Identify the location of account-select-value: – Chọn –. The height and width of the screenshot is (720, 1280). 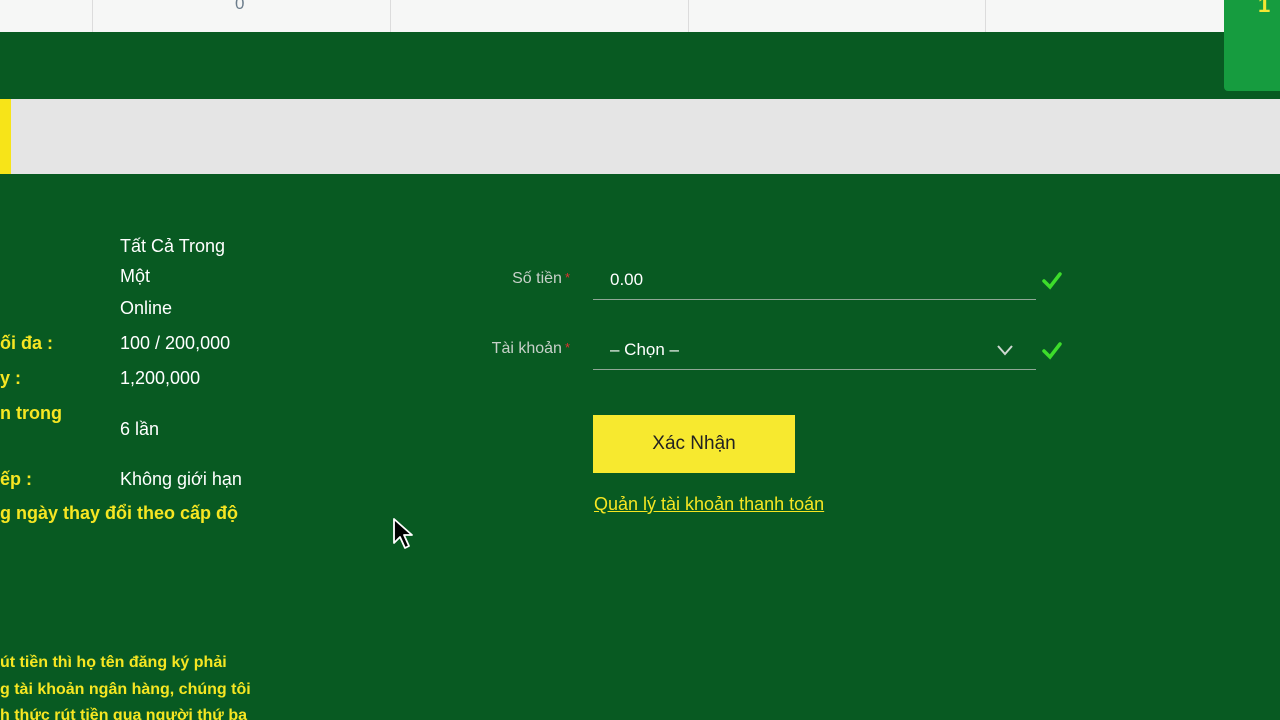
(644, 350).